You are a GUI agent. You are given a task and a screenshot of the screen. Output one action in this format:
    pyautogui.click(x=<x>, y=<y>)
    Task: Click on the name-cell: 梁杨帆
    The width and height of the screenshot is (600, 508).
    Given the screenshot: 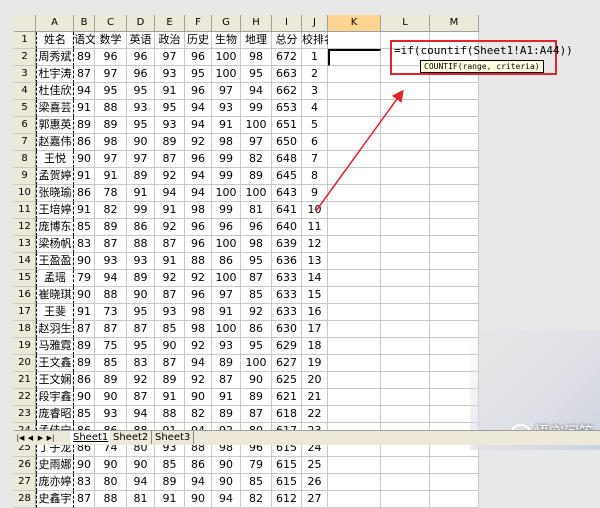 What is the action you would take?
    pyautogui.click(x=55, y=244)
    